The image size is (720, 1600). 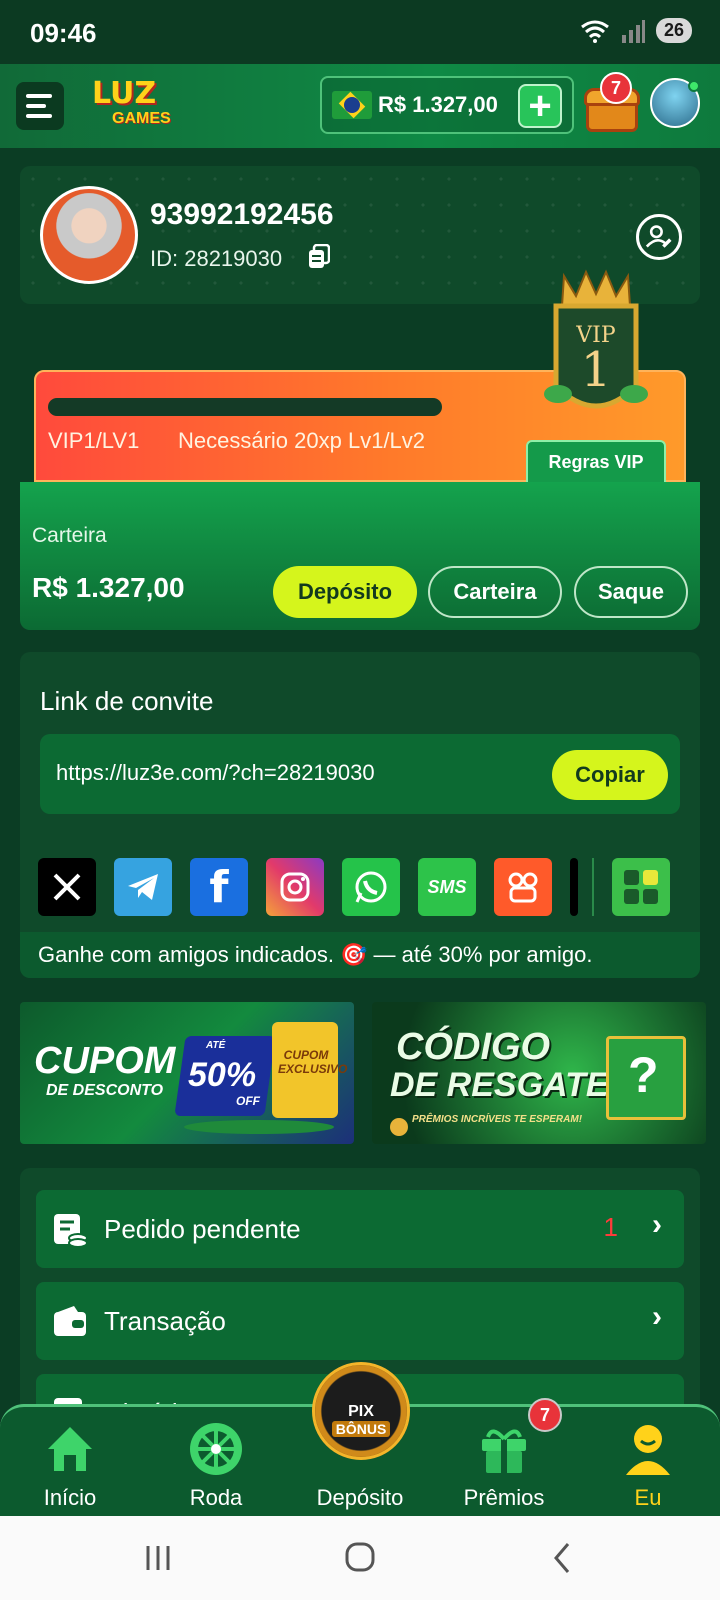 I want to click on more-apps-icon, so click(x=641, y=887).